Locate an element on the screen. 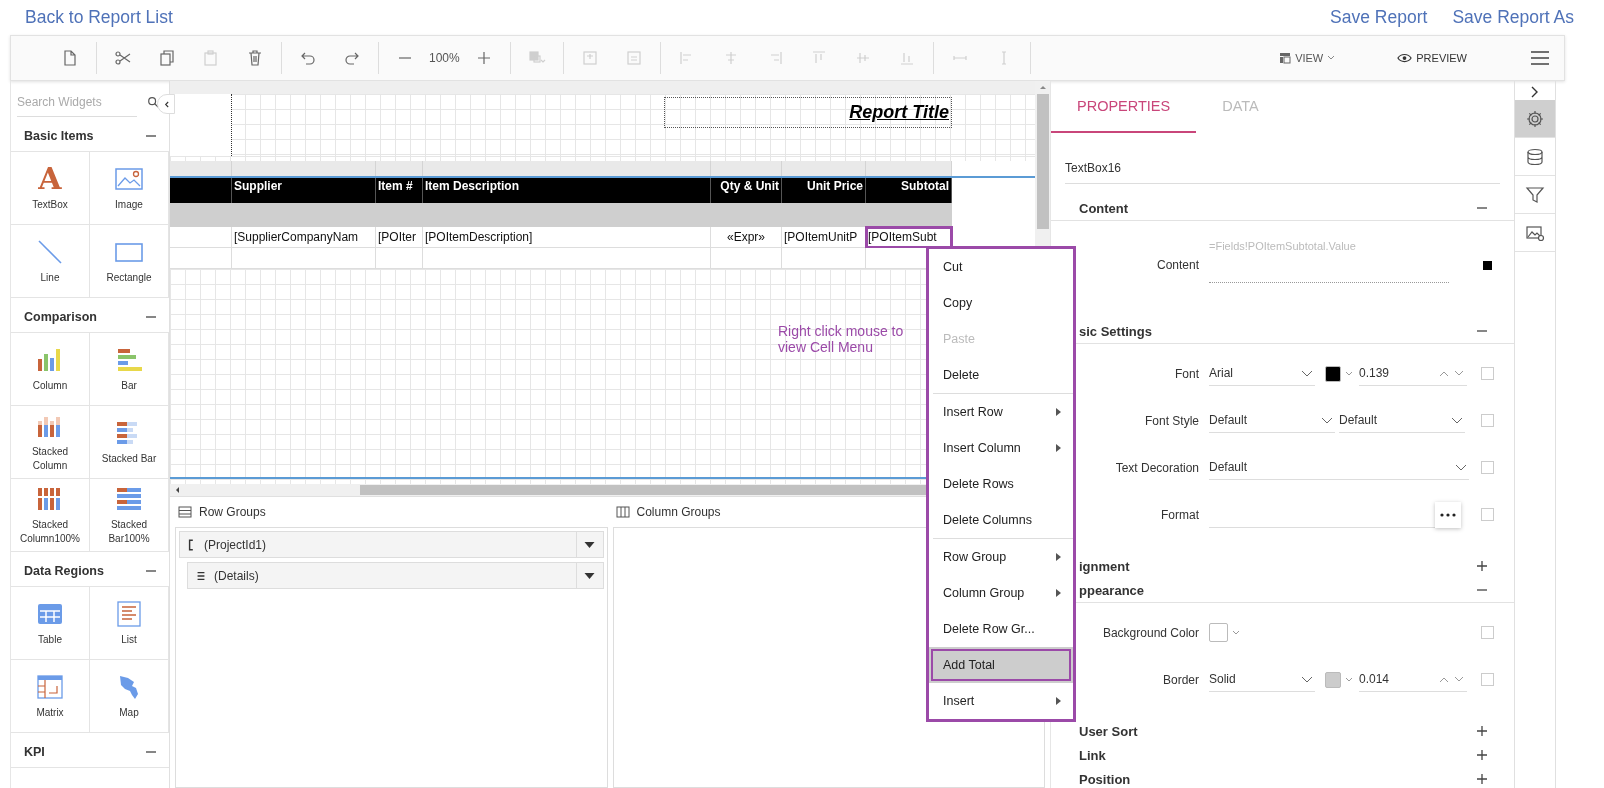 The height and width of the screenshot is (788, 1604). widget-label: Stacked Column100% is located at coordinates (49, 532).